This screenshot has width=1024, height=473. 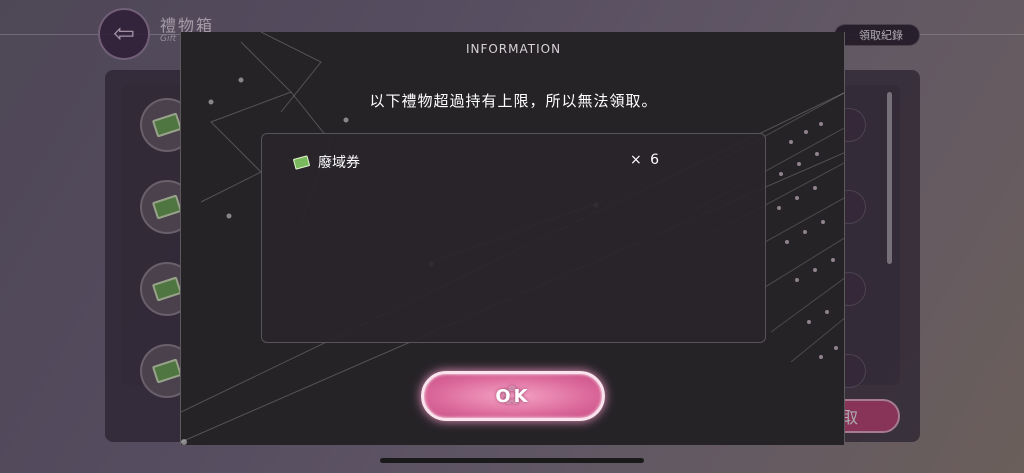 I want to click on ok-button-label: OK, so click(x=513, y=396).